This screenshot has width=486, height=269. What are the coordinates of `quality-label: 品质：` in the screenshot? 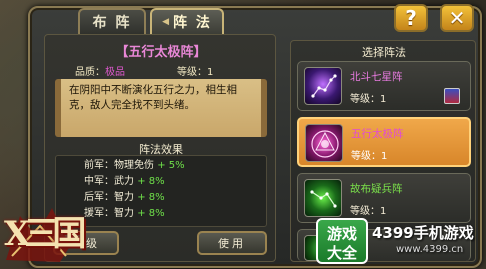 It's located at (90, 72).